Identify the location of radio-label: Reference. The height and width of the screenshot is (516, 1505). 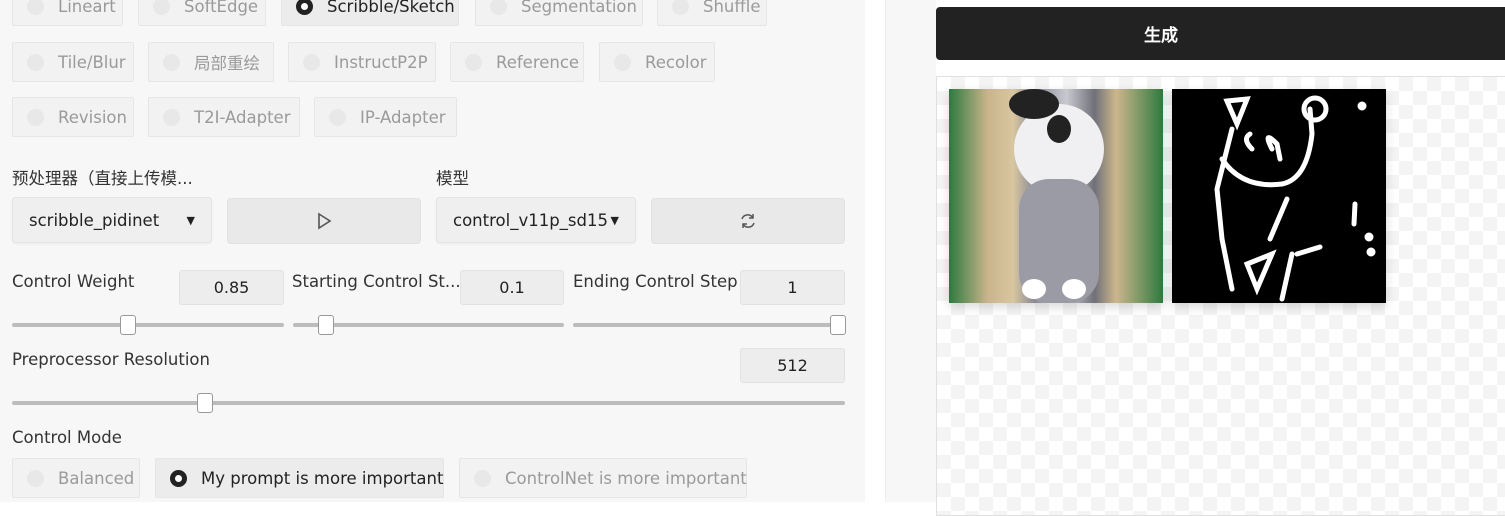
(538, 62).